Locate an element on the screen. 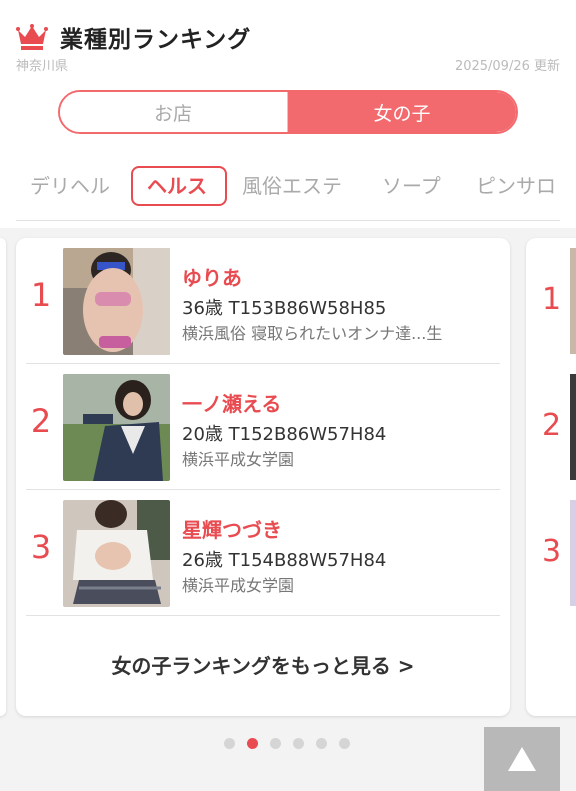 This screenshot has height=791, width=576. more-ranking-link: 女の子ランキングをもっと見る > is located at coordinates (263, 666).